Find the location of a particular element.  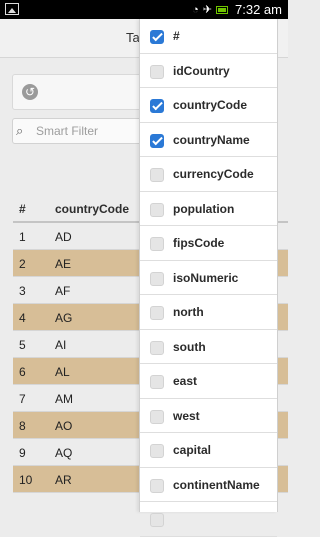

row-number: 1 is located at coordinates (22, 237).